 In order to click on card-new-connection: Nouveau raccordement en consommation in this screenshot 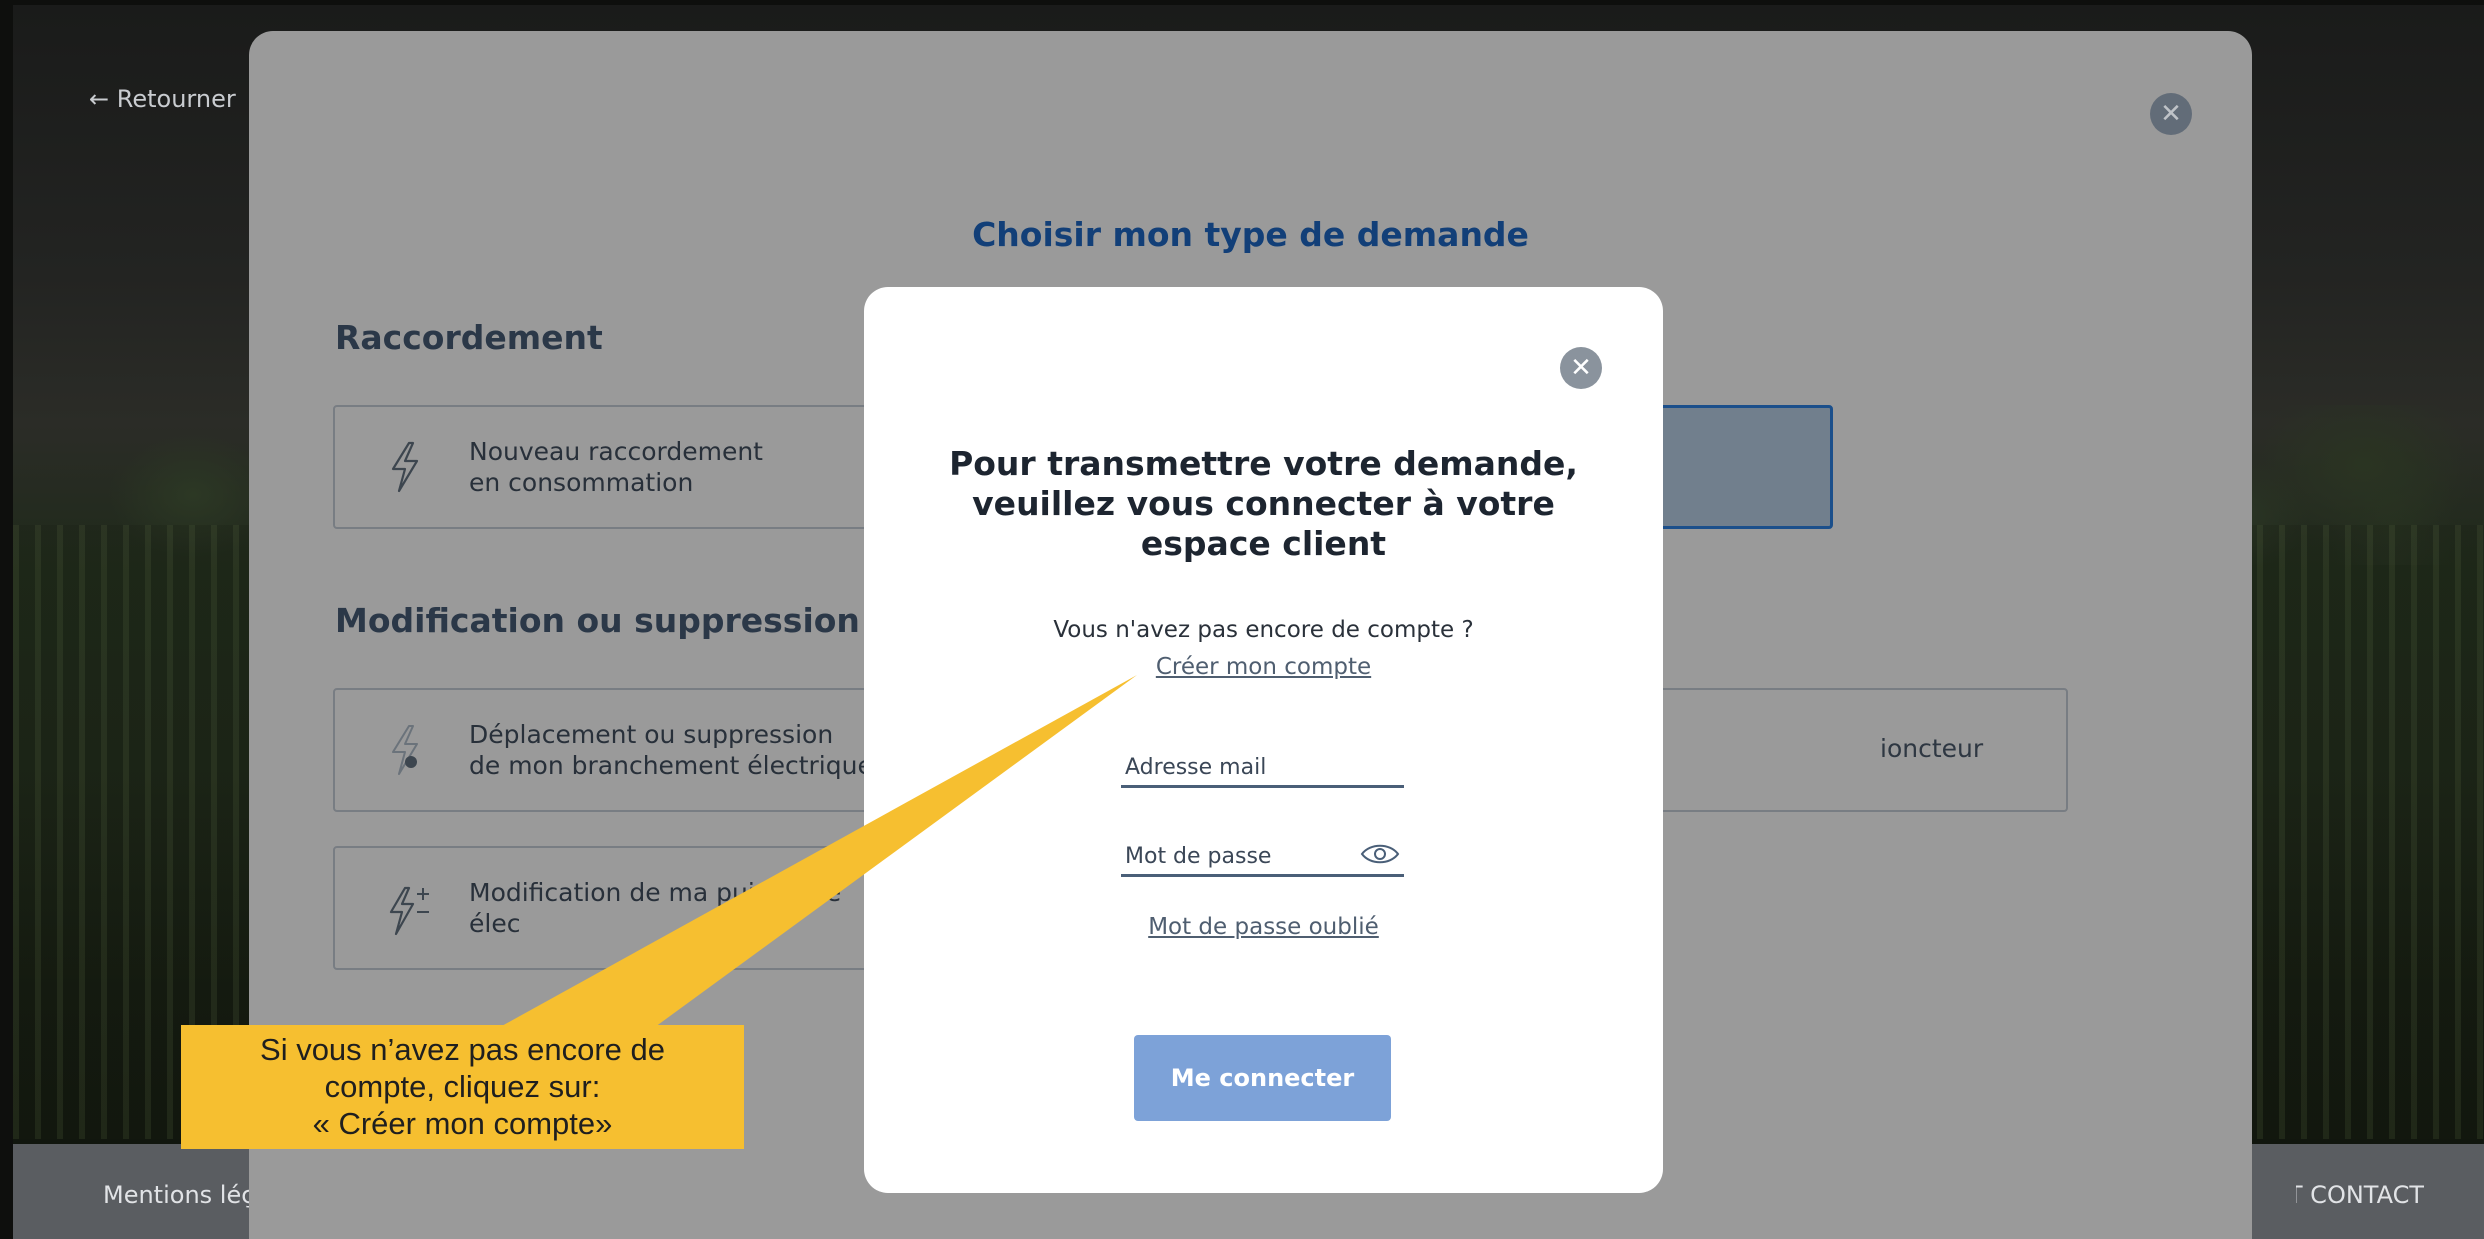, I will do `click(613, 467)`.